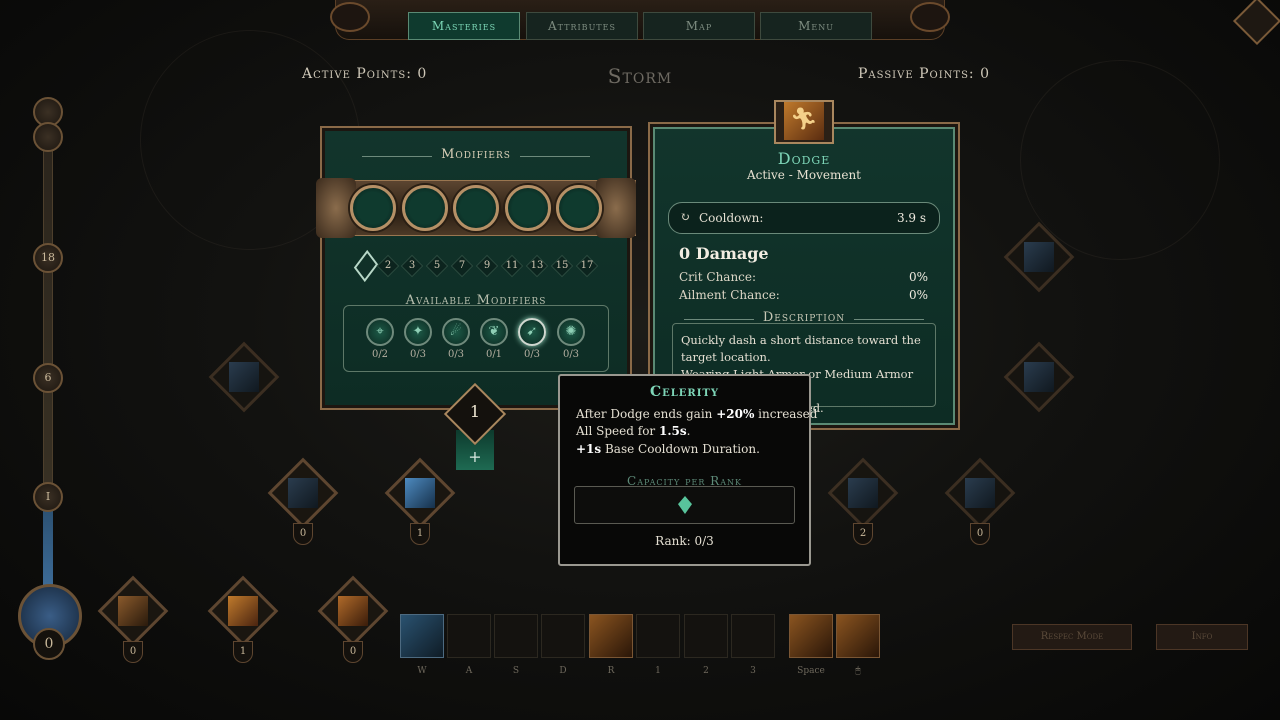 The image size is (1280, 720). I want to click on tooltip-text: ., so click(688, 431).